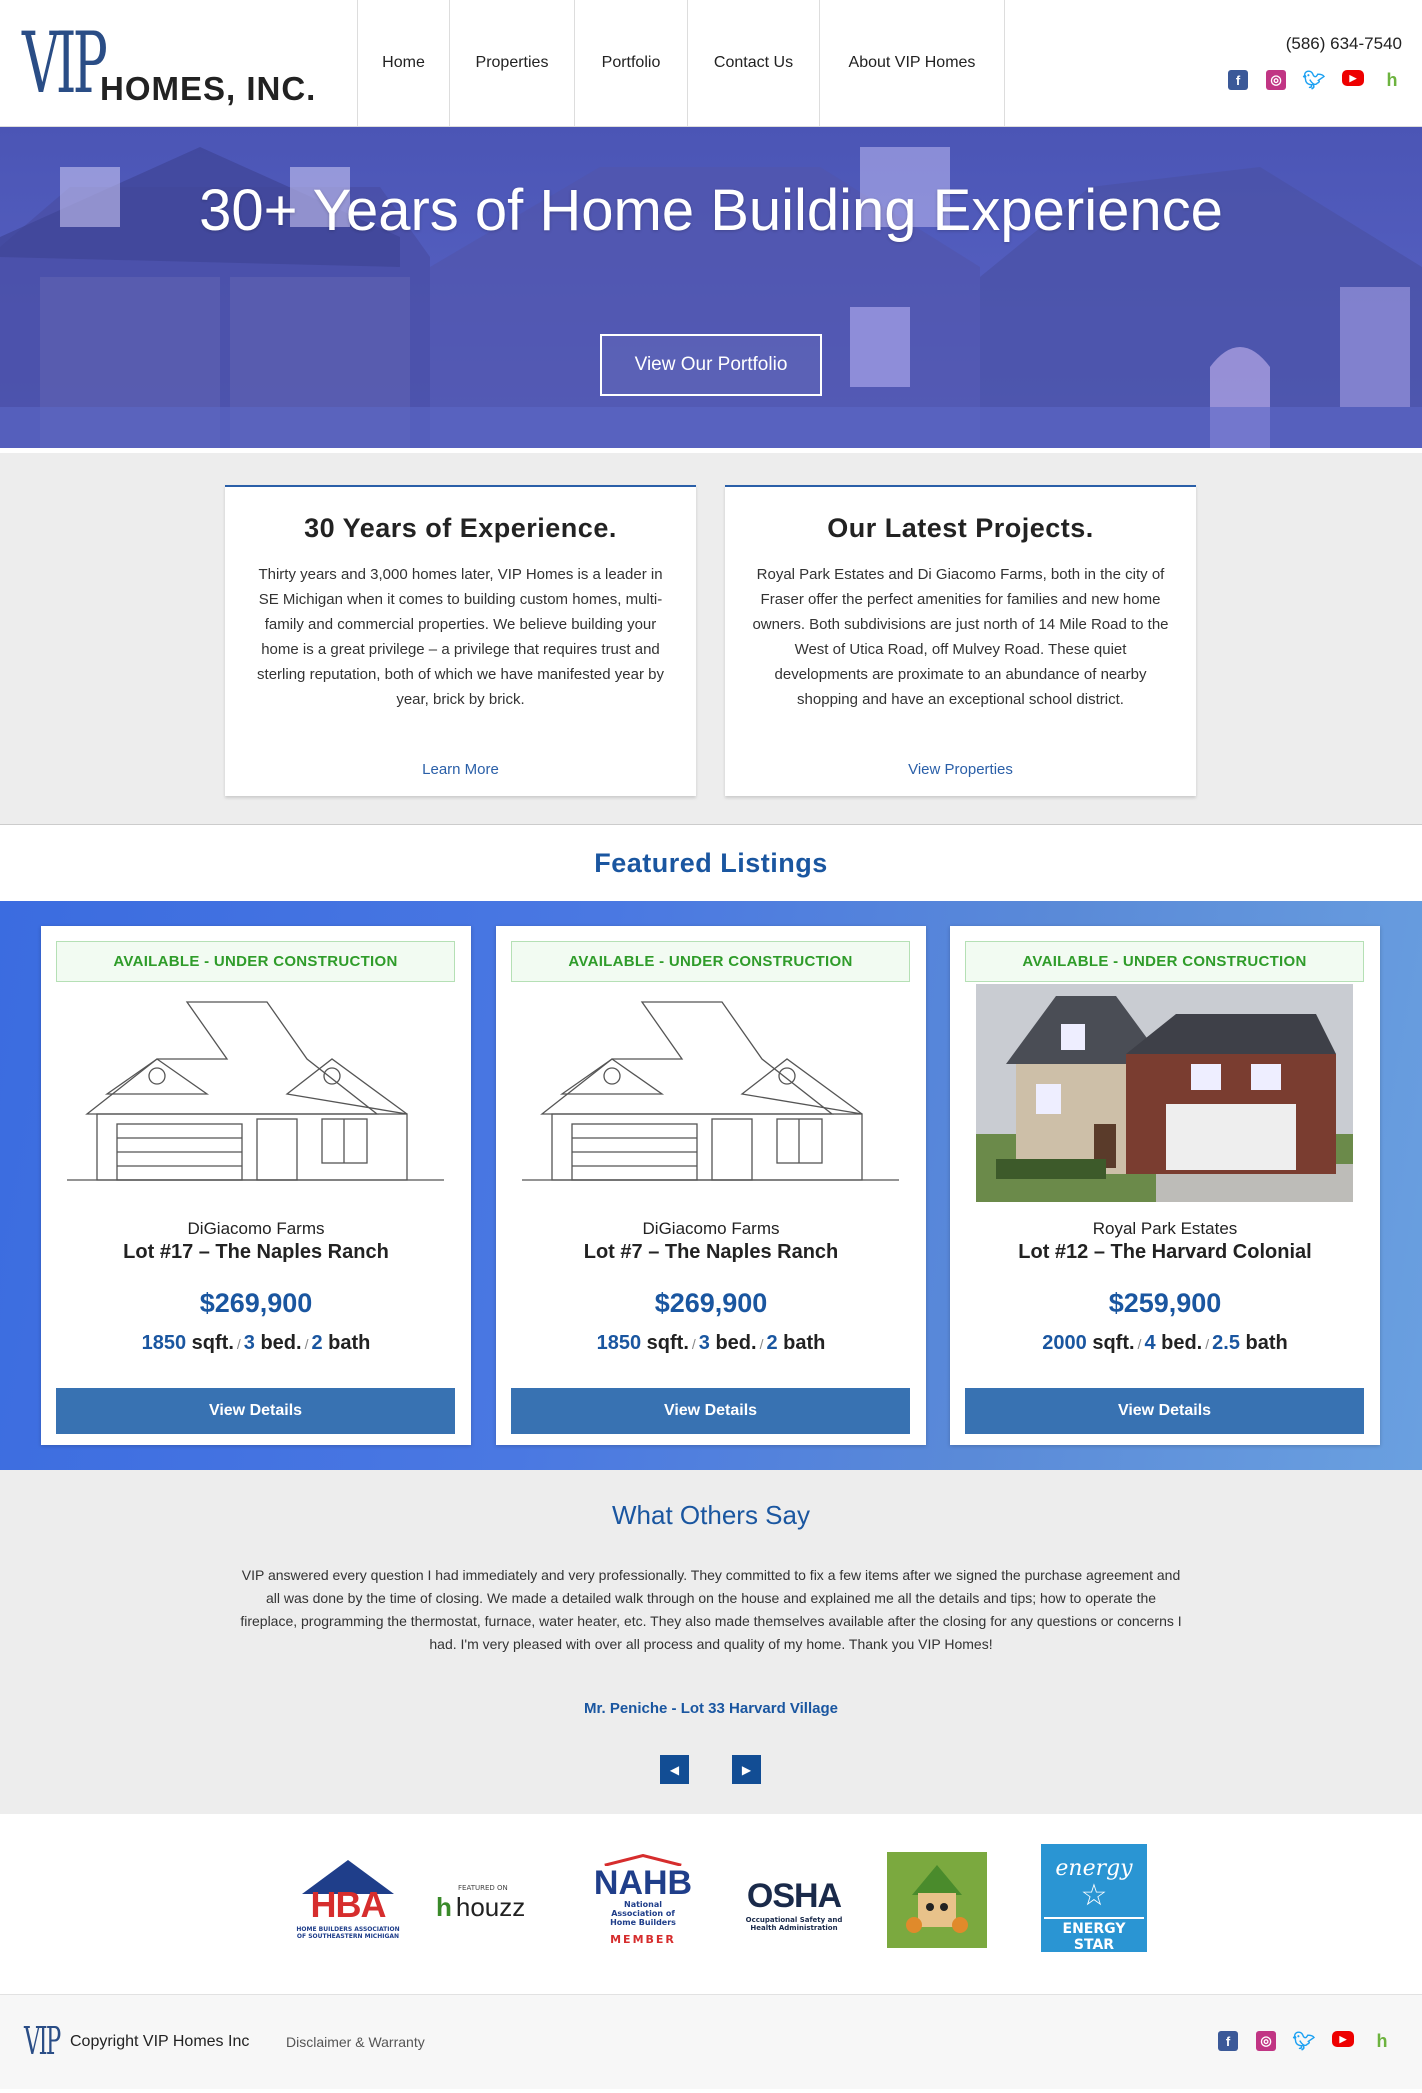  What do you see at coordinates (643, 1939) in the screenshot?
I see `nahb-member-label: MEMBER` at bounding box center [643, 1939].